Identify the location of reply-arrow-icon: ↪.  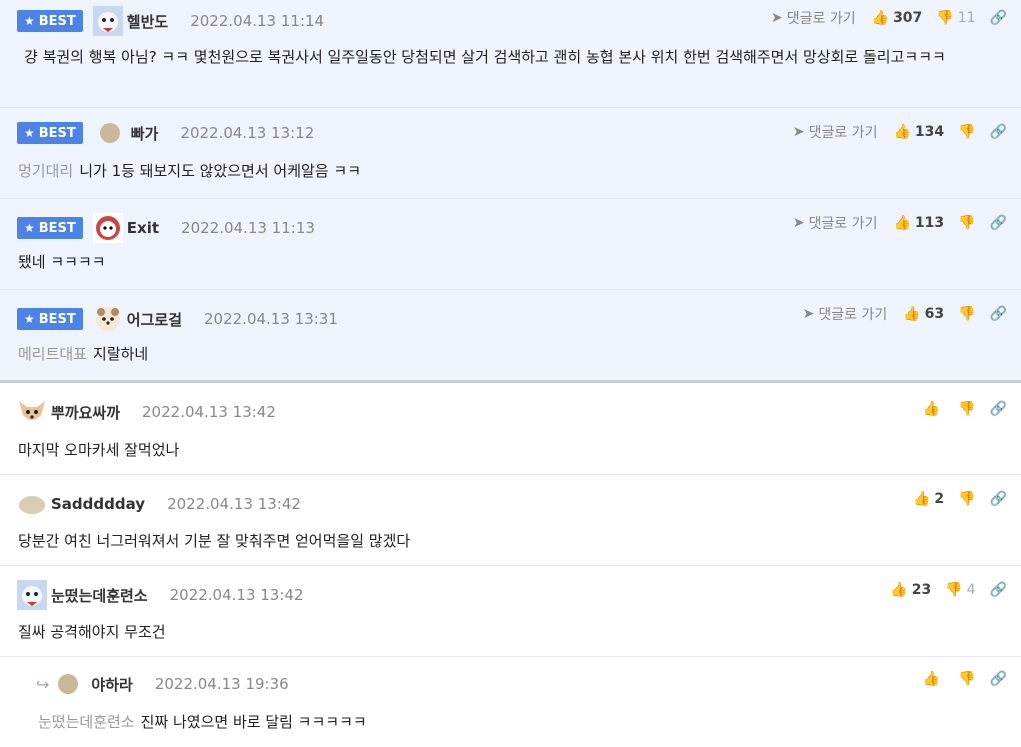
(43, 684).